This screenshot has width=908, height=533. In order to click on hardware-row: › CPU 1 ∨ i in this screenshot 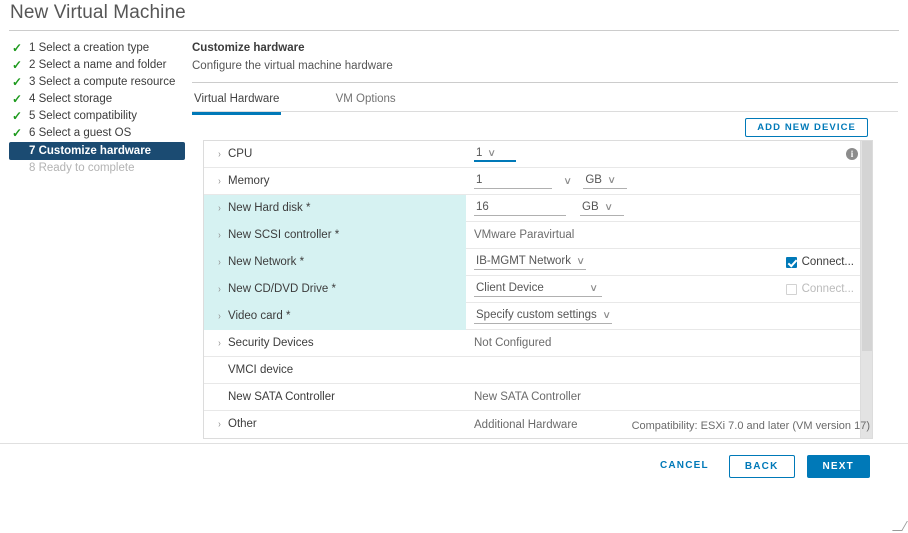, I will do `click(538, 154)`.